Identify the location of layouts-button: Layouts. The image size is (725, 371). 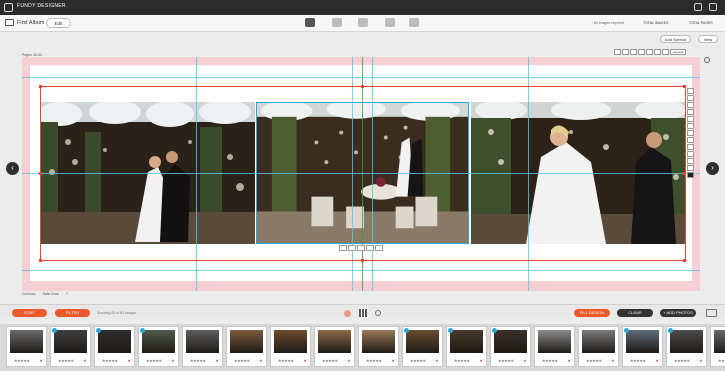
(678, 52).